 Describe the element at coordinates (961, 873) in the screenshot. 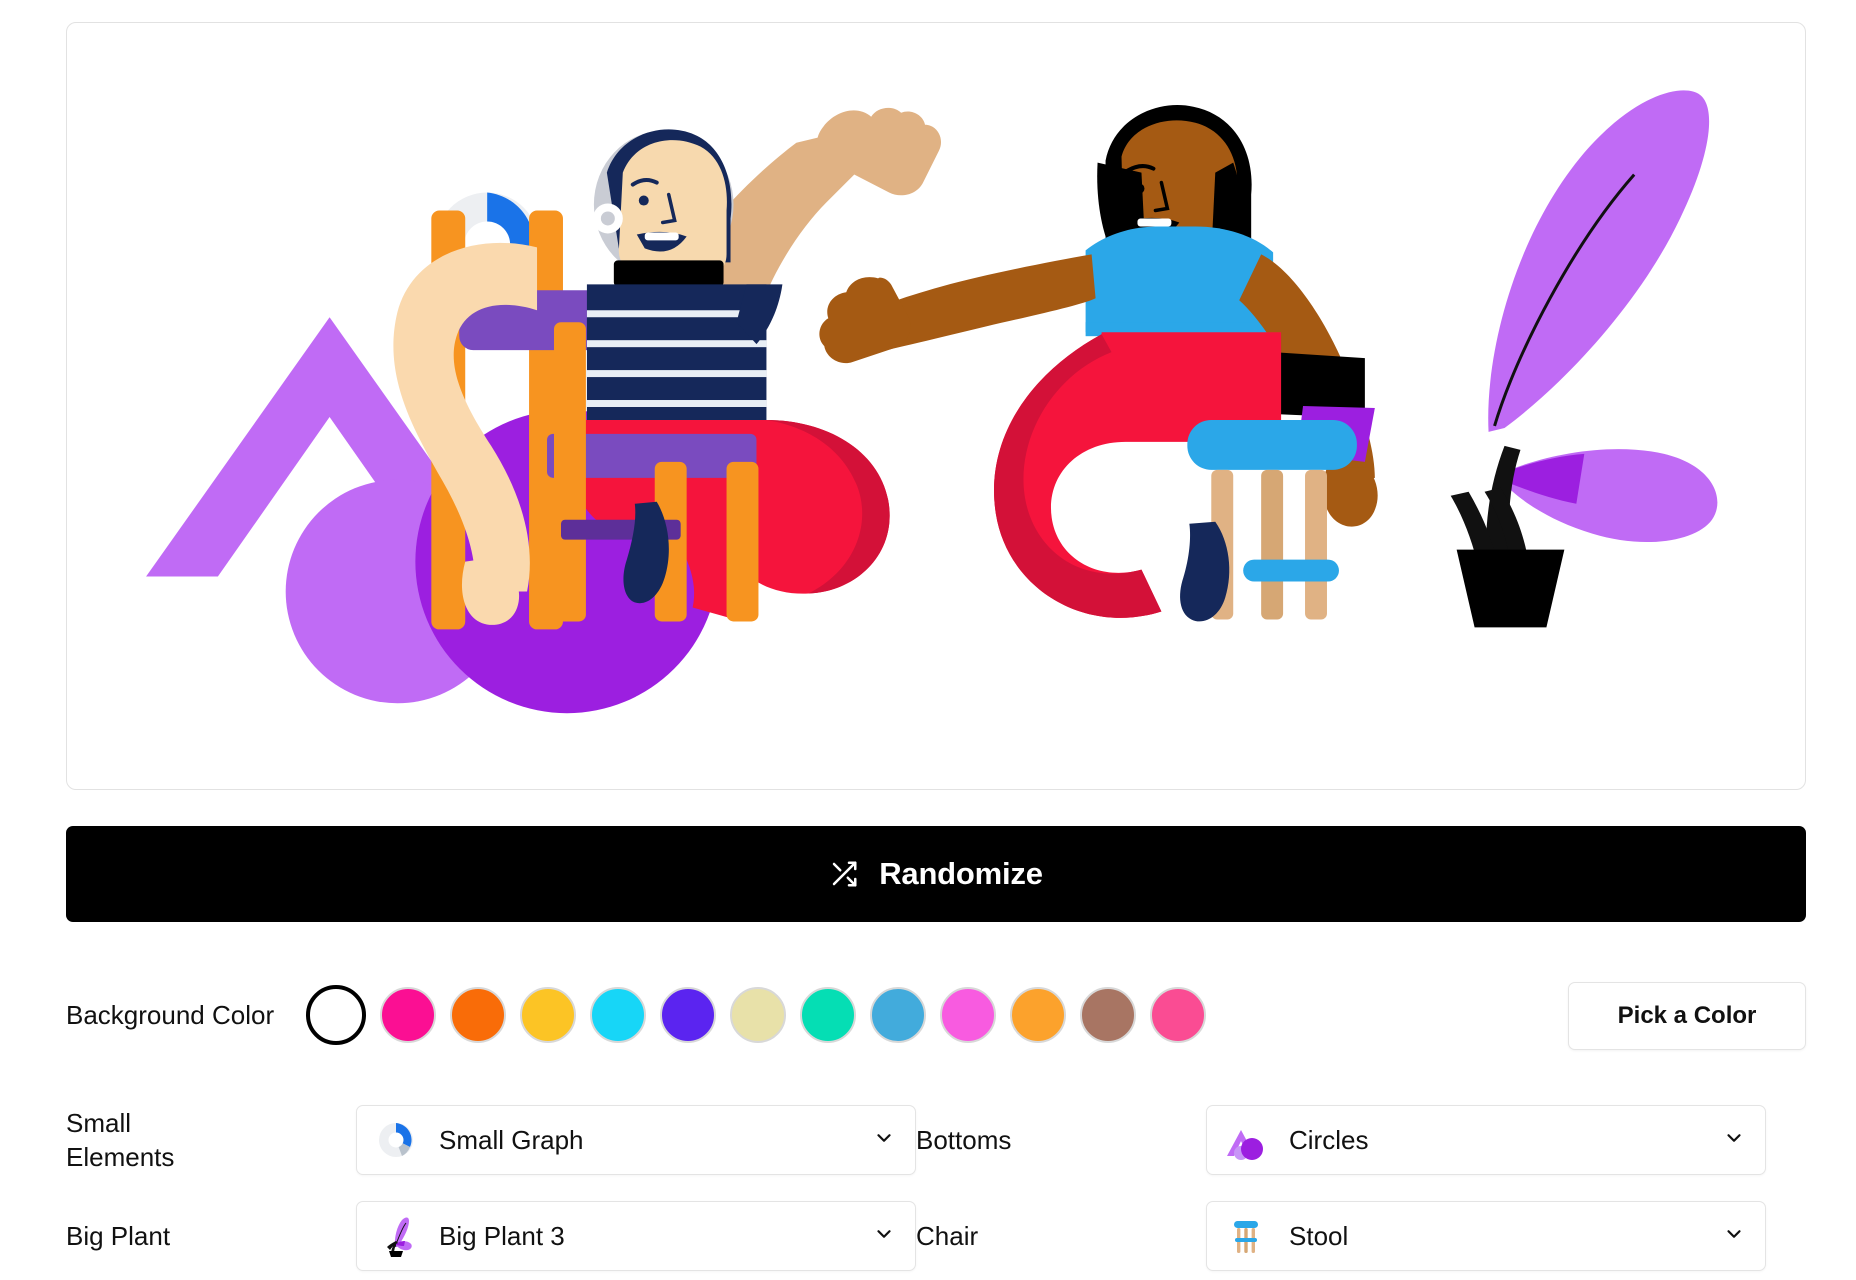

I see `randomize-label: Randomize` at that location.